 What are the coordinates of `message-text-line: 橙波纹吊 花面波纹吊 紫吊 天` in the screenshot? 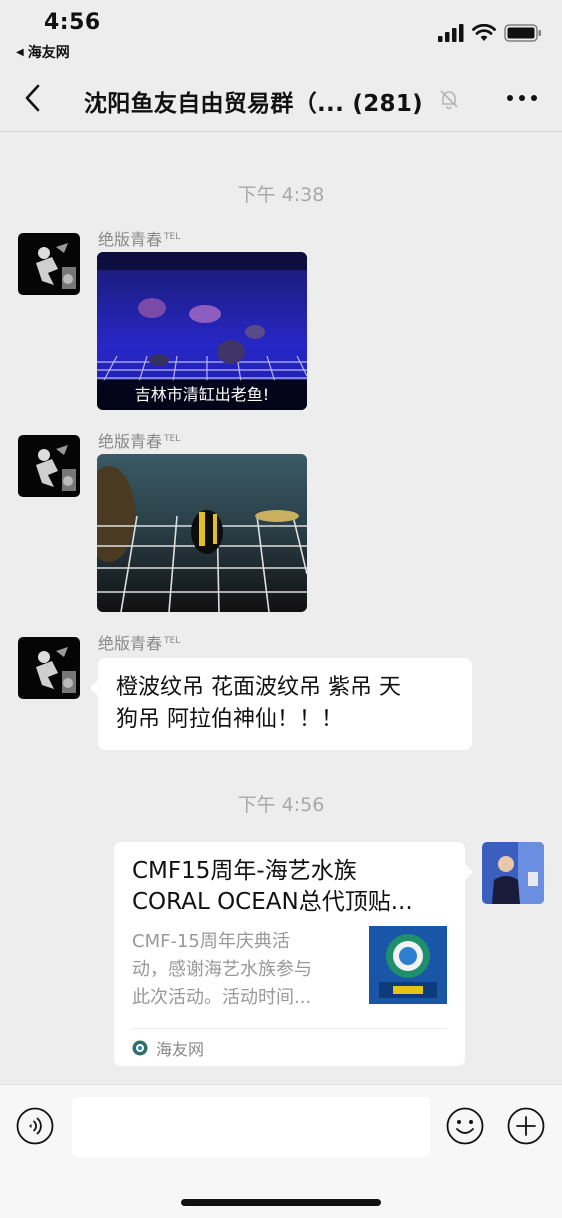 It's located at (258, 687).